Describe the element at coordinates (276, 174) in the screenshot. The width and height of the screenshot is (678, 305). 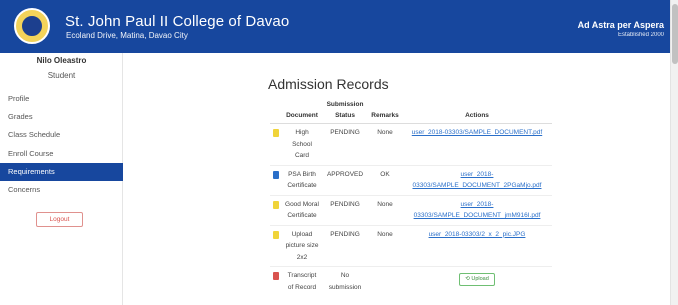
I see `file-blue-icon` at that location.